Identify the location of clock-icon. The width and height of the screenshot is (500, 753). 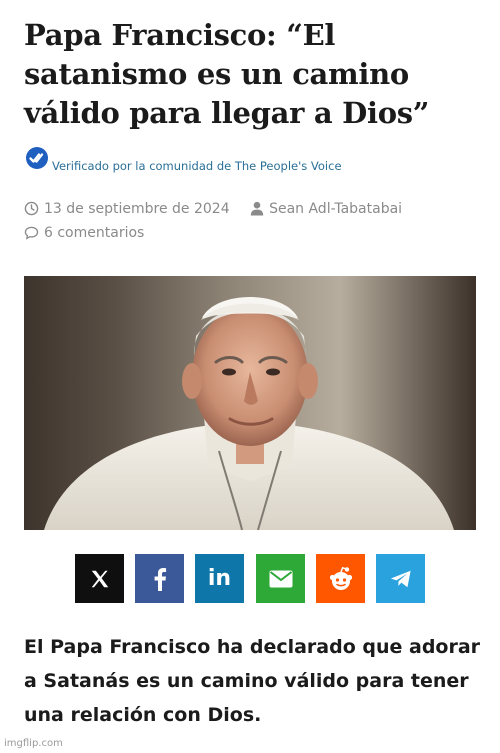
(31, 208).